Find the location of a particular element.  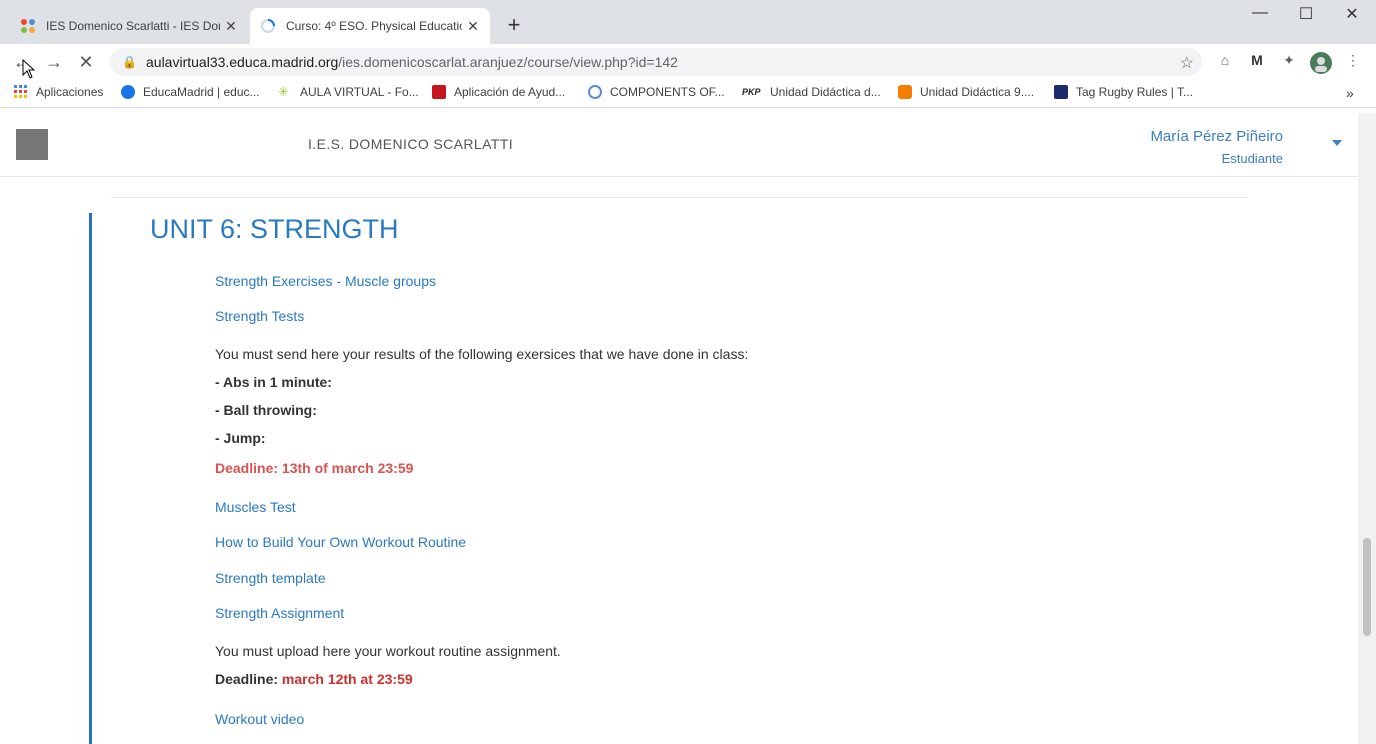

tab-ies-domenico: IES Domenico Scarlatti - IES Dom ✕ is located at coordinates (128, 26).